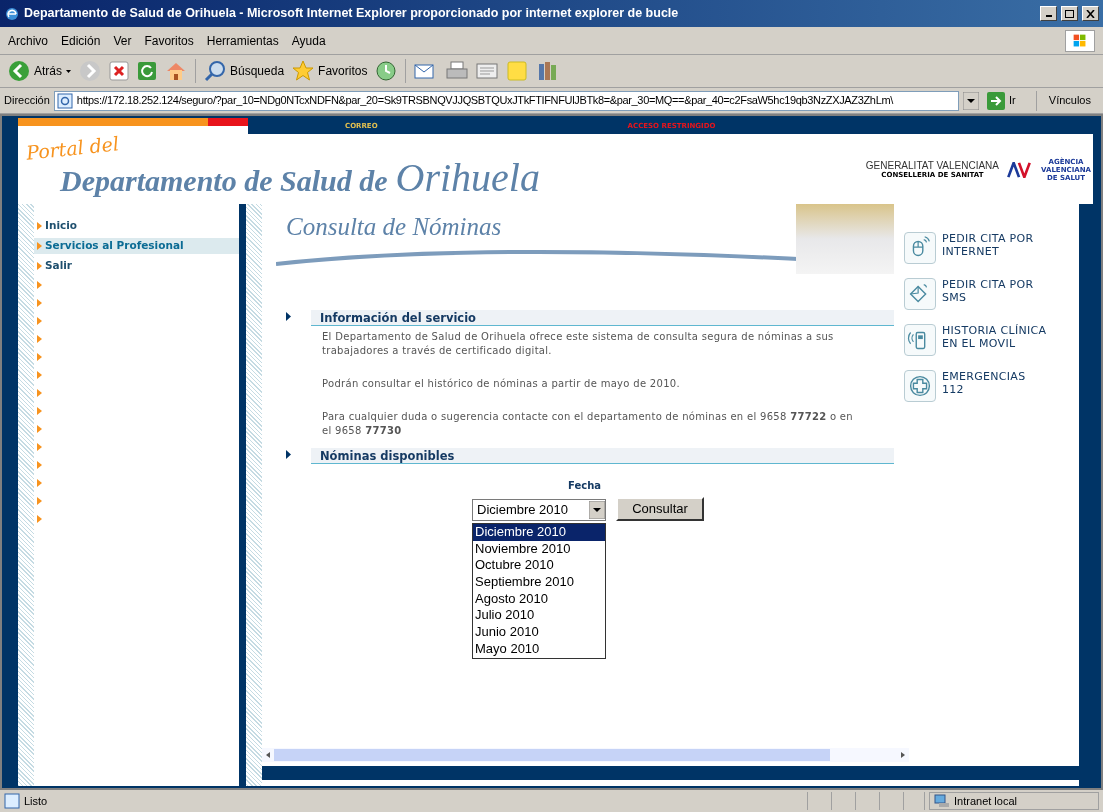 The image size is (1103, 812). What do you see at coordinates (991, 248) in the screenshot?
I see `side-link: PEDIR CITA POR INTERNET` at bounding box center [991, 248].